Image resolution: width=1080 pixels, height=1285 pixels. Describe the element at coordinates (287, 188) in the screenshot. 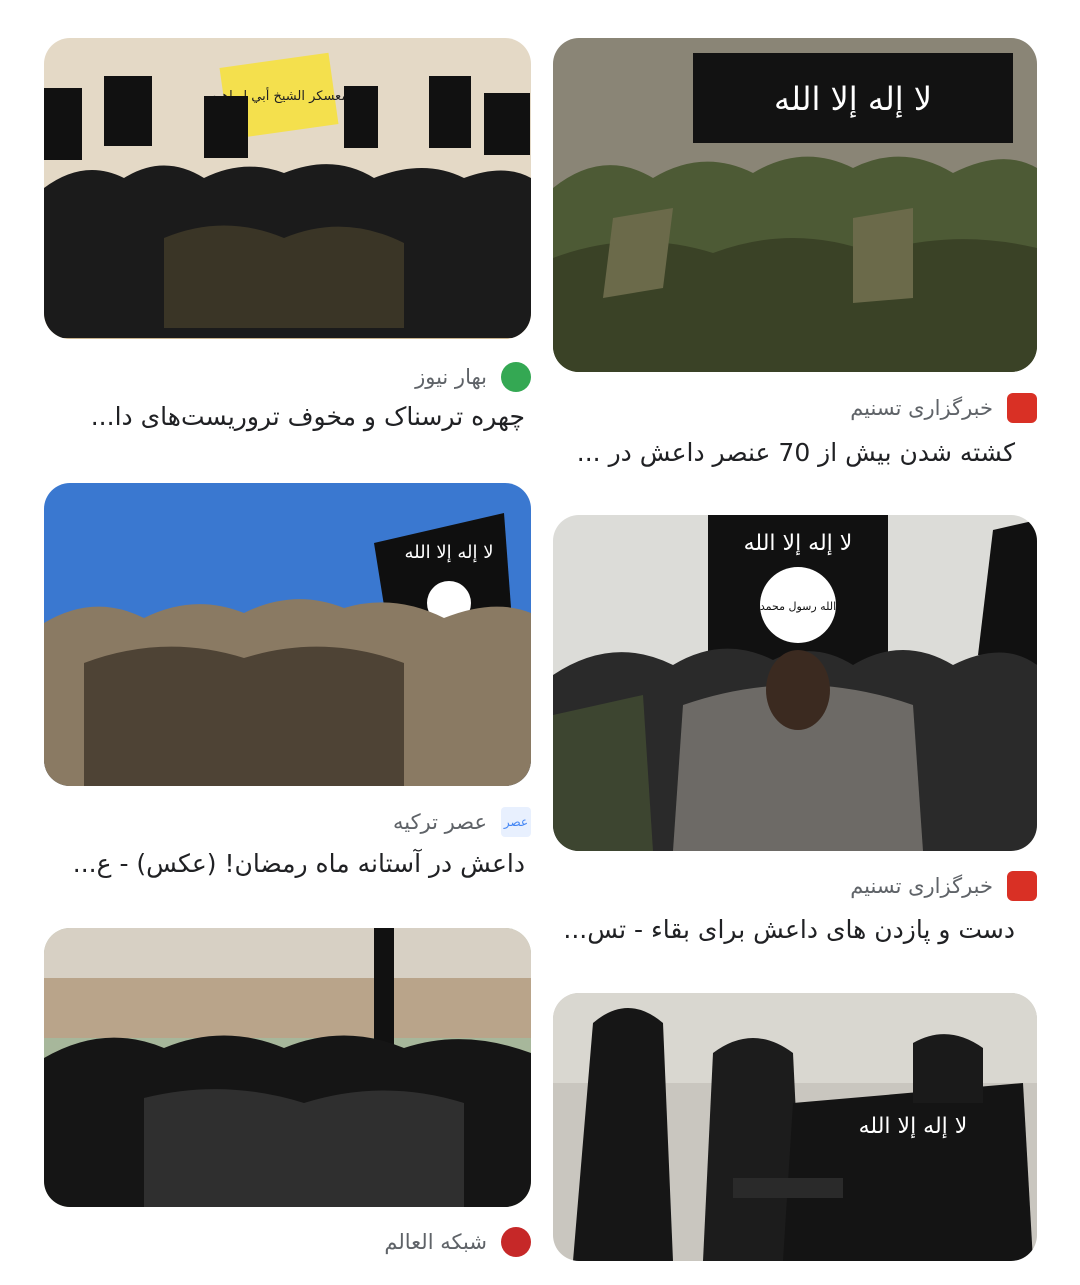

I see `result-thumbnail: معسكر الشيخ أبي إبراهيم` at that location.